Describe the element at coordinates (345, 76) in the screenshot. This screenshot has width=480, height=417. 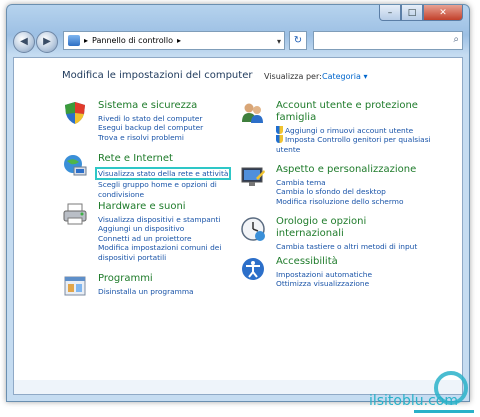
I see `view-by-dropdown: Categoria ▾` at that location.